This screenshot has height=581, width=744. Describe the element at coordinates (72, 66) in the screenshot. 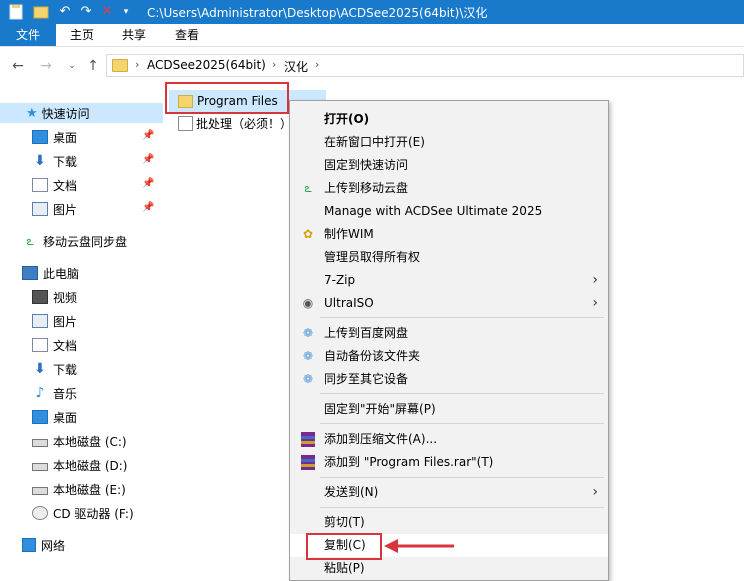

I see `recent-locations-icon: ⌄` at that location.